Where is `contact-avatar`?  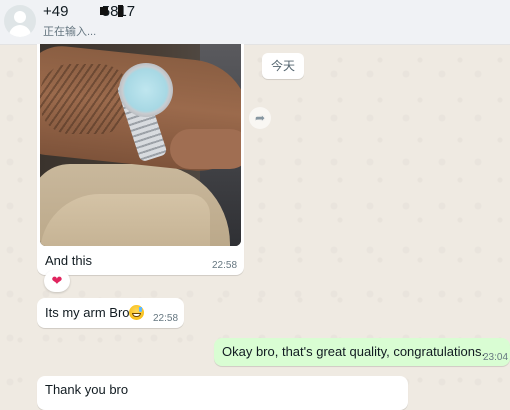
contact-avatar is located at coordinates (20, 21).